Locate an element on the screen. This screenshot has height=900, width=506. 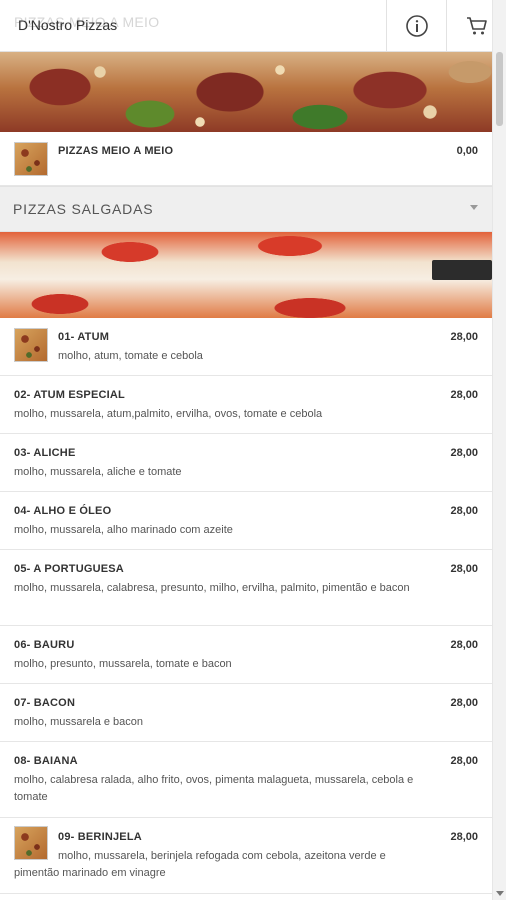
item-name: 01- ATUM is located at coordinates (84, 337).